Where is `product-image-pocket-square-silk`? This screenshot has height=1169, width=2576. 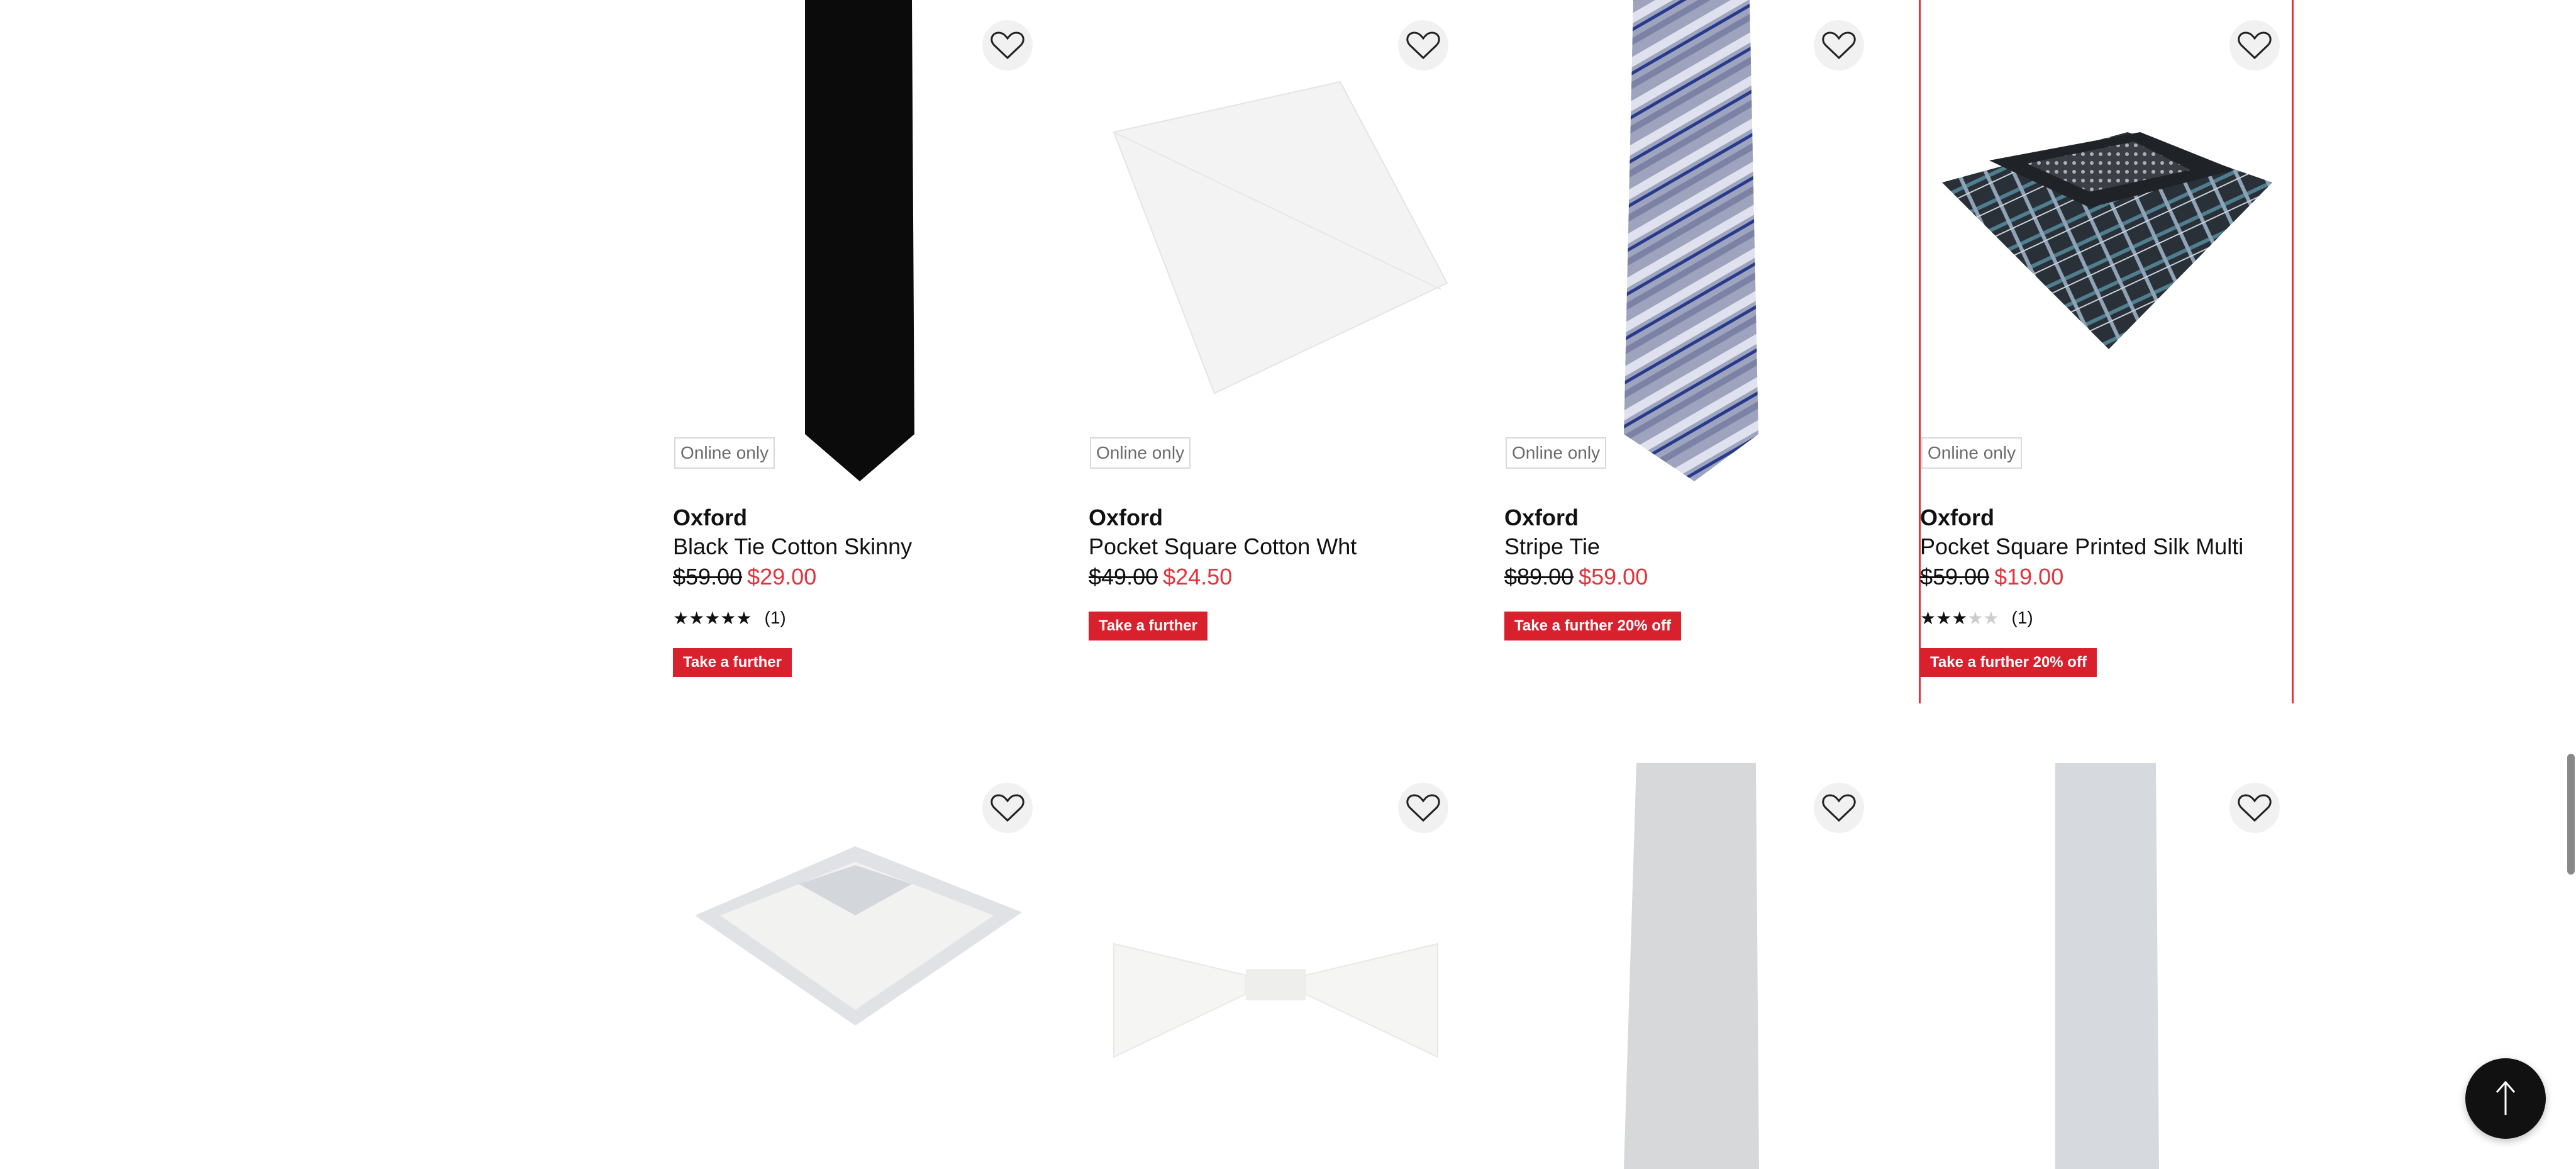 product-image-pocket-square-silk is located at coordinates (2107, 242).